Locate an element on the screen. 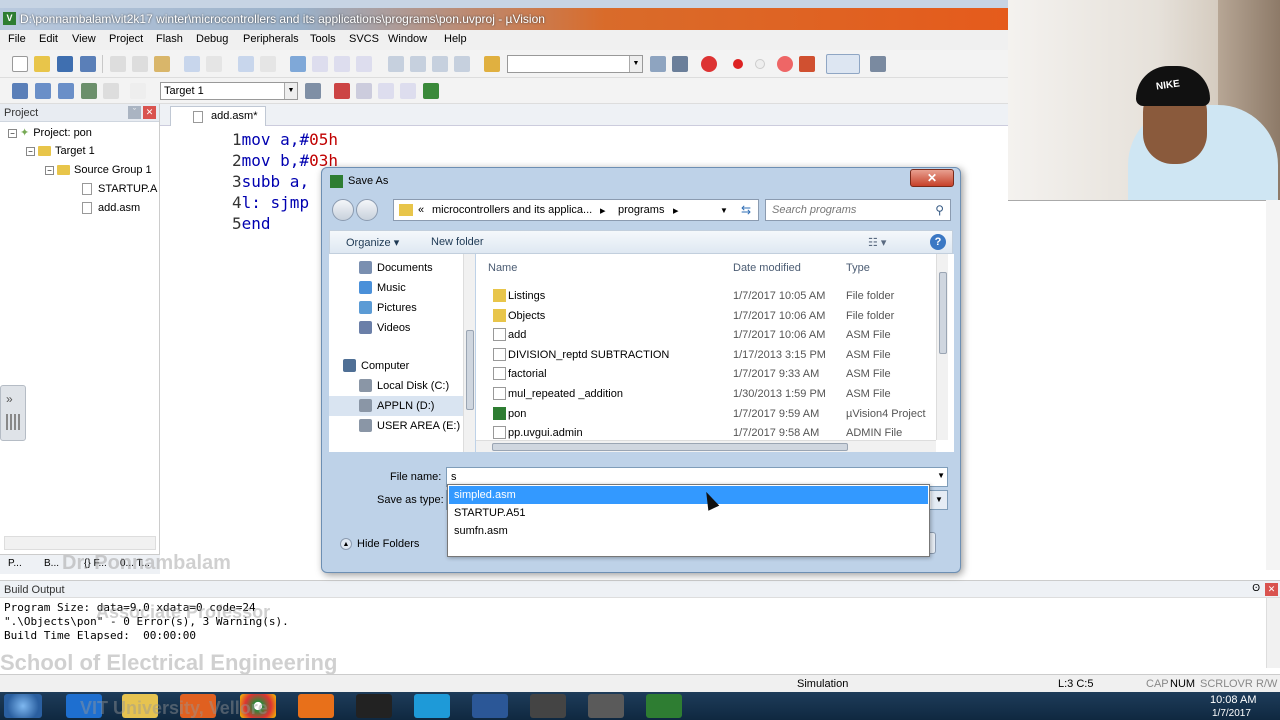 Image resolution: width=1280 pixels, height=720 pixels. menu-file: File is located at coordinates (17, 39).